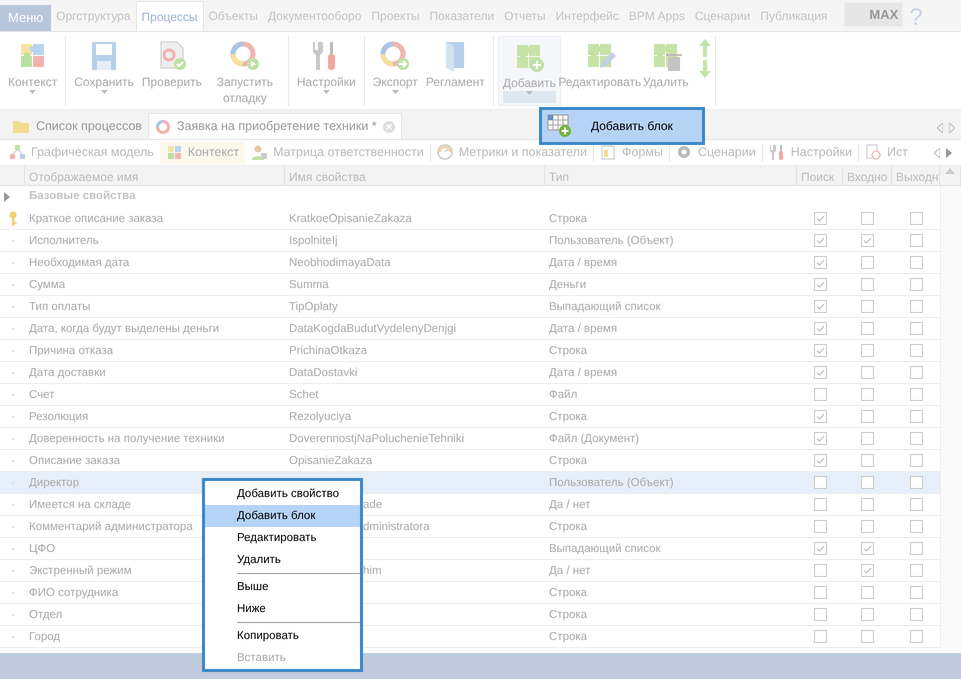  What do you see at coordinates (33, 71) in the screenshot?
I see `ribbon-button: Контекст` at bounding box center [33, 71].